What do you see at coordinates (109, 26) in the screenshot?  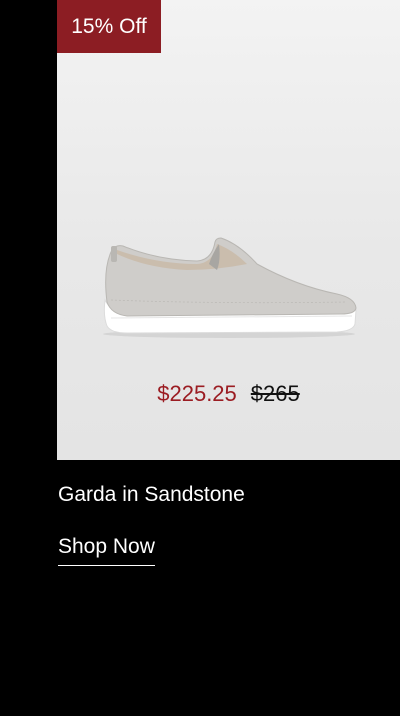 I see `discount-badge: 15% Off` at bounding box center [109, 26].